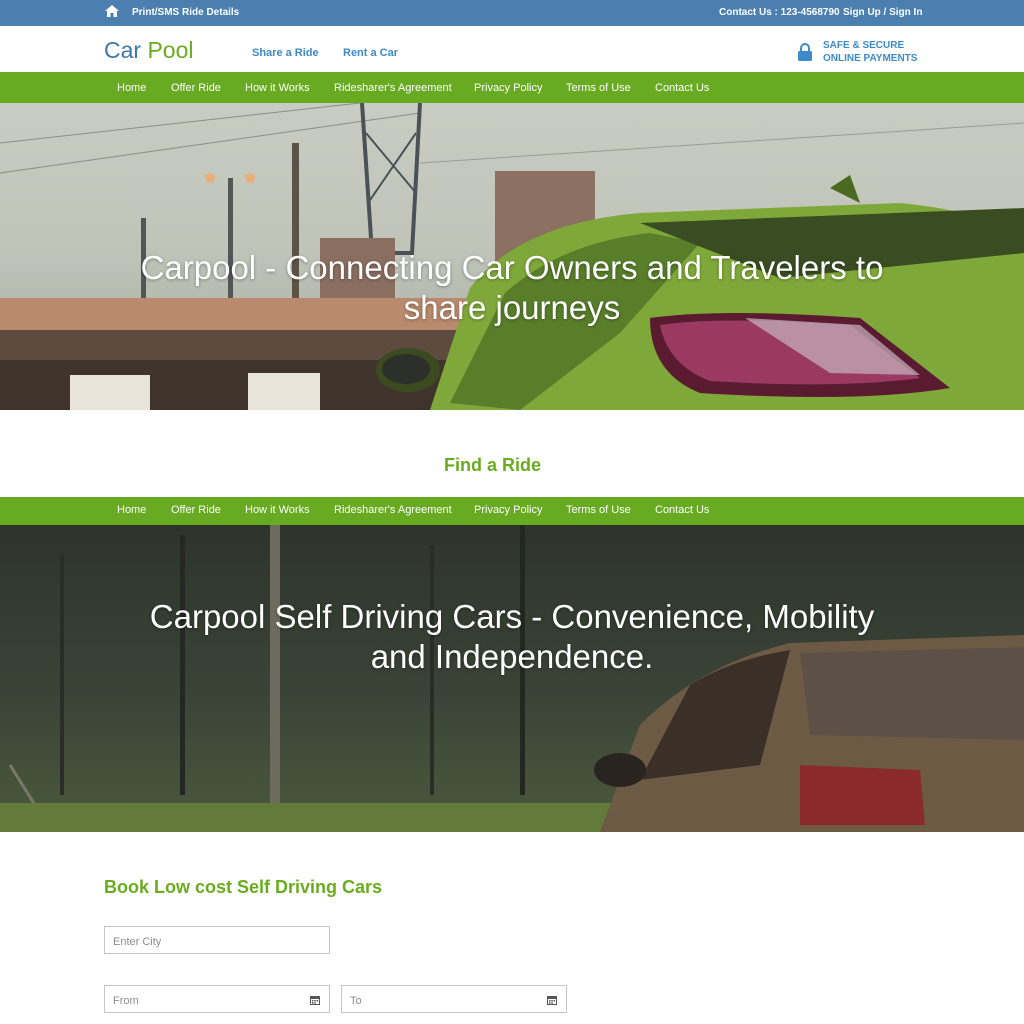  What do you see at coordinates (882, 12) in the screenshot?
I see `signup-signin-link: Sign Up / Sign In` at bounding box center [882, 12].